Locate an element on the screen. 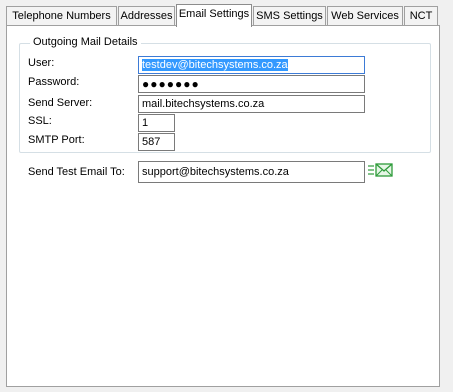 The height and width of the screenshot is (392, 453). tab-web-services: Web Services is located at coordinates (365, 15).